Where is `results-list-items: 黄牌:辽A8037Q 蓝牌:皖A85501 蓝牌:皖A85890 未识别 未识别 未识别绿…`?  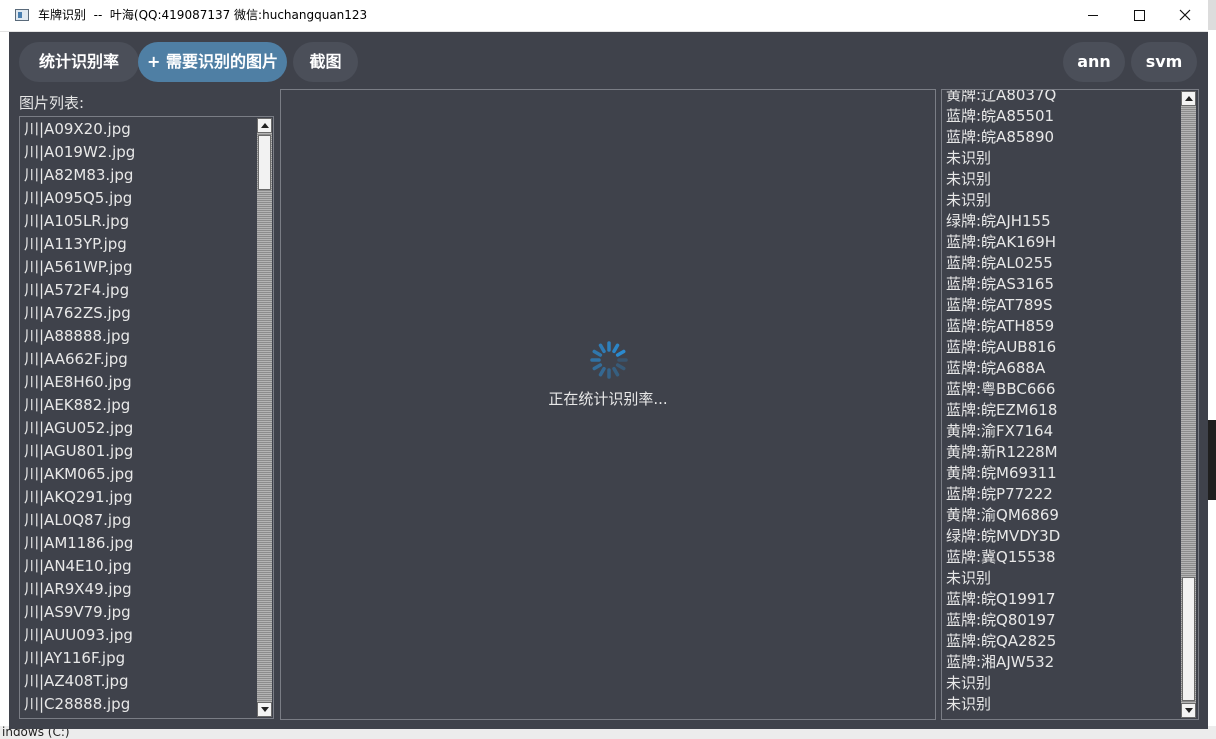 results-list-items: 黄牌:辽A8037Q 蓝牌:皖A85501 蓝牌:皖A85890 未识别 未识别 未识别绿… is located at coordinates (1003, 402).